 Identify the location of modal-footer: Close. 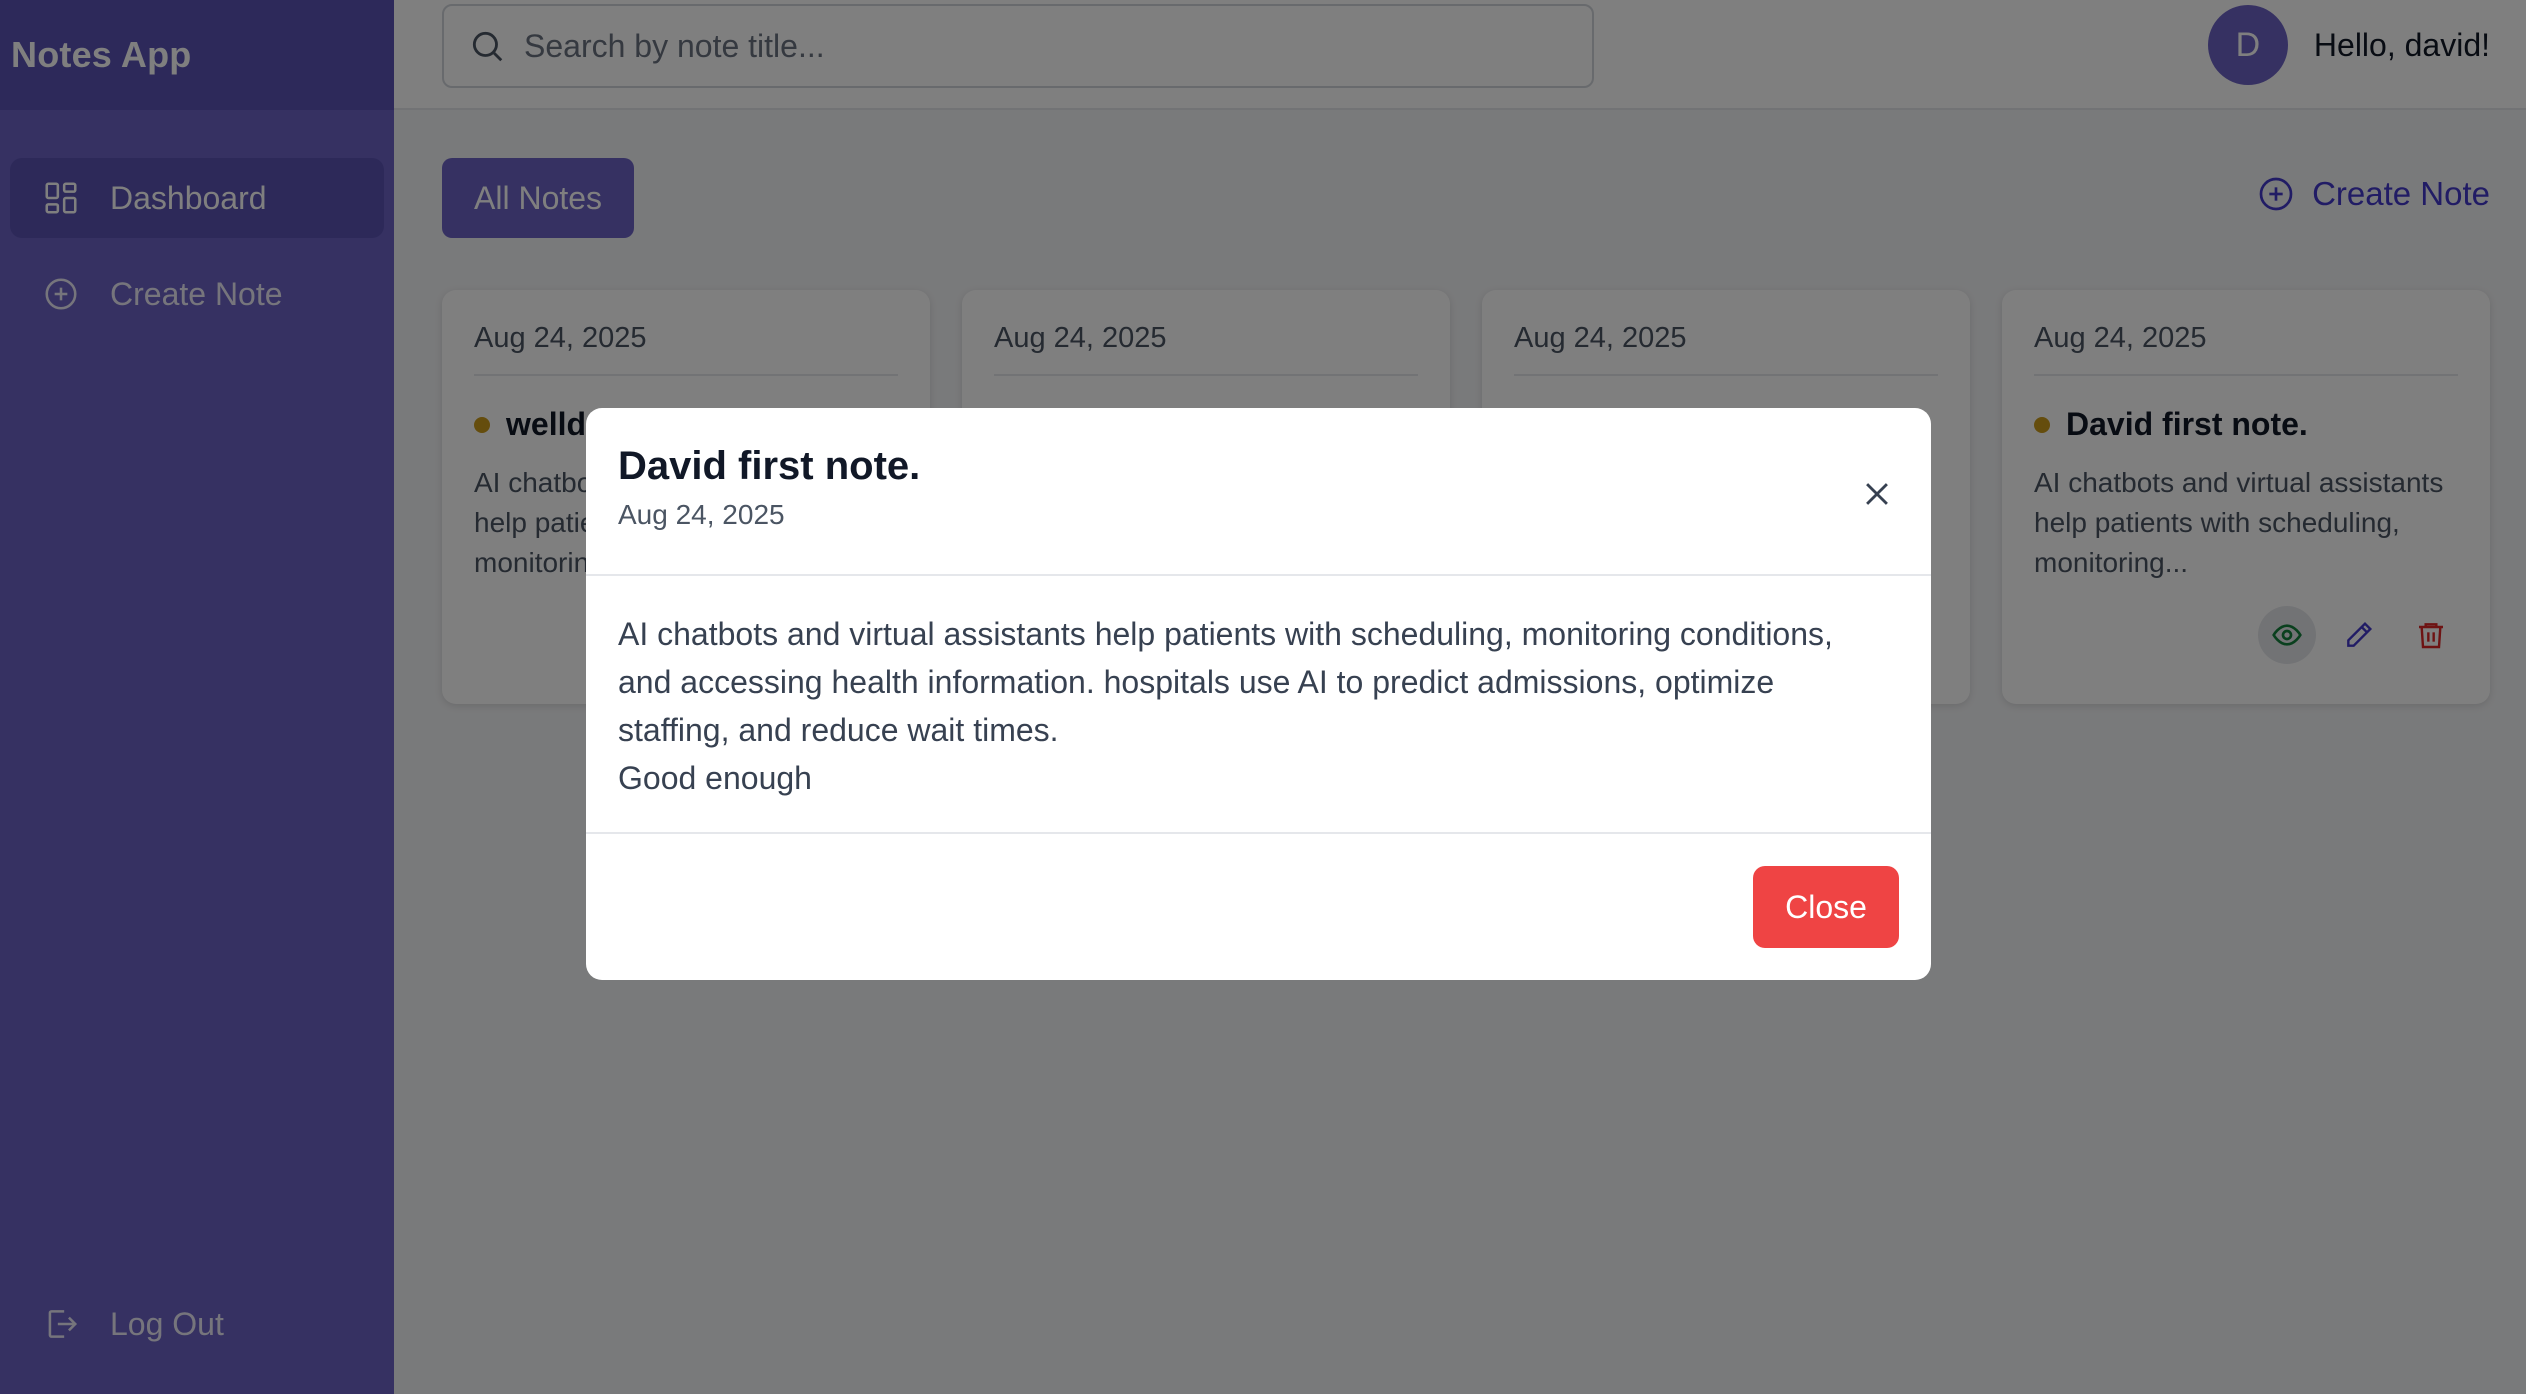
(1258, 907).